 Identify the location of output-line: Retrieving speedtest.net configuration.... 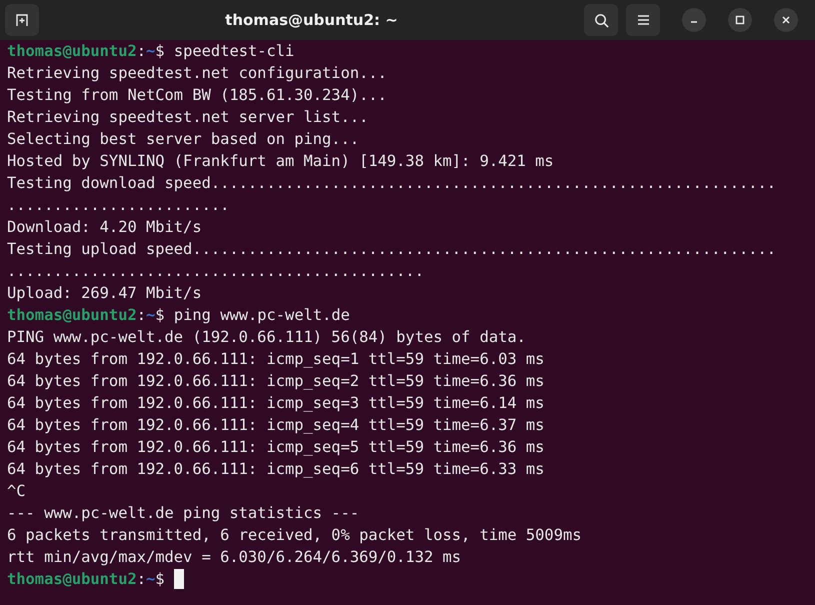
(197, 73).